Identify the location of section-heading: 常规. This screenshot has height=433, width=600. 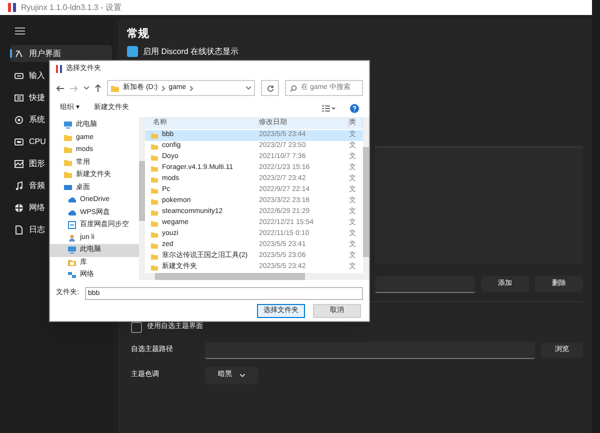
(138, 34).